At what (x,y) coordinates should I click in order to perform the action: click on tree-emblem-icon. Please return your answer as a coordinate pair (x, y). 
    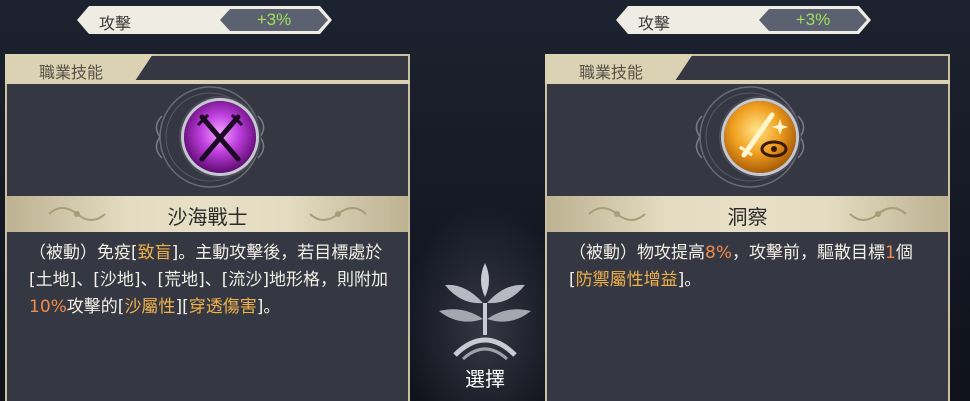
    Looking at the image, I should click on (485, 312).